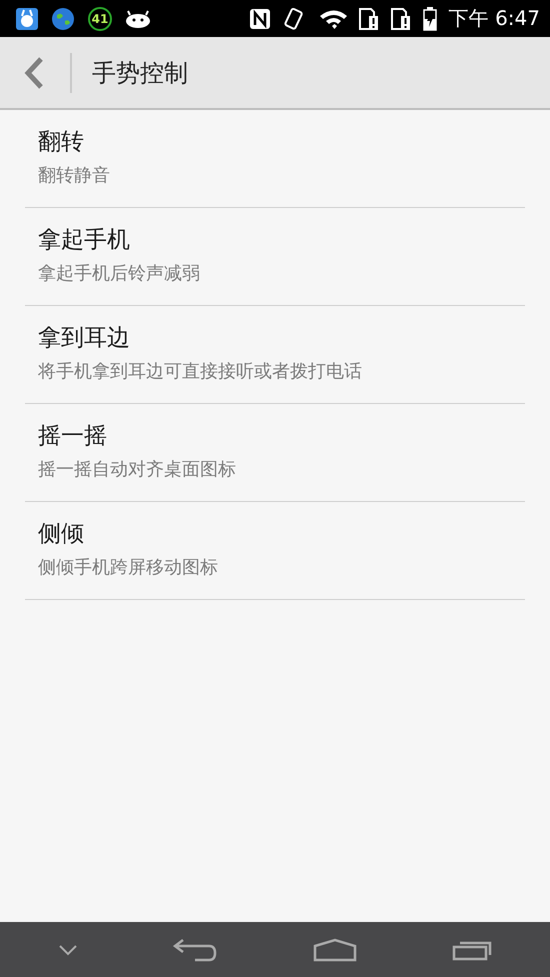 The image size is (550, 977). What do you see at coordinates (61, 142) in the screenshot?
I see `item-title: 翻转` at bounding box center [61, 142].